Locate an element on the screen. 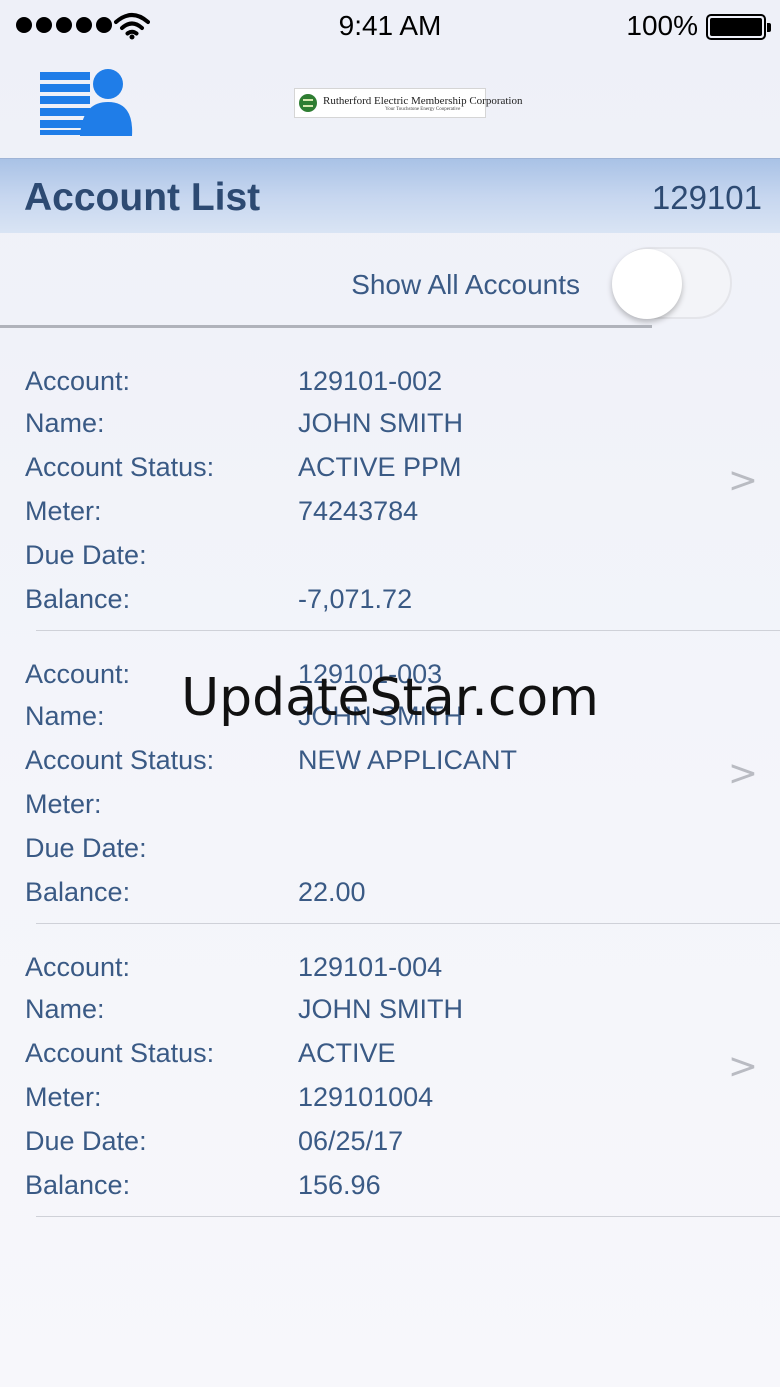 This screenshot has width=780, height=1387. toggle-label: Show All Accounts is located at coordinates (465, 284).